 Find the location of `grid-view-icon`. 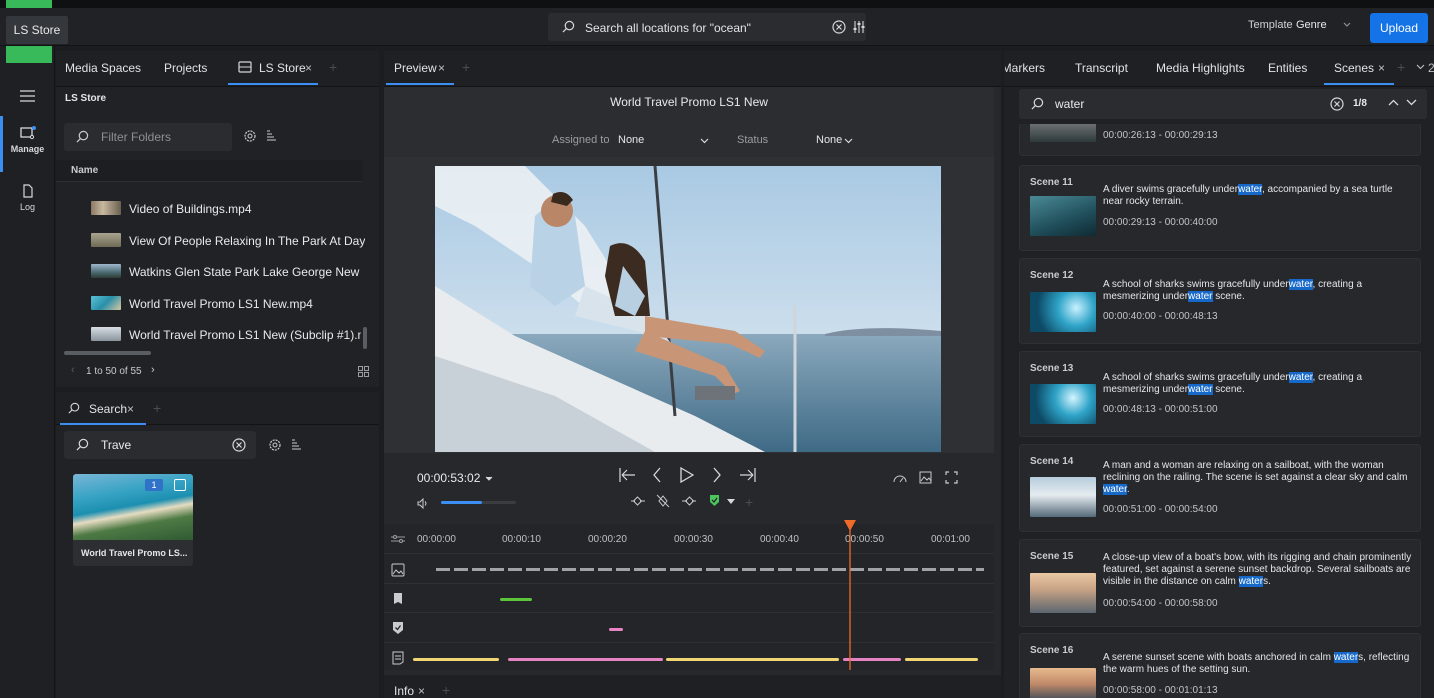

grid-view-icon is located at coordinates (363, 371).